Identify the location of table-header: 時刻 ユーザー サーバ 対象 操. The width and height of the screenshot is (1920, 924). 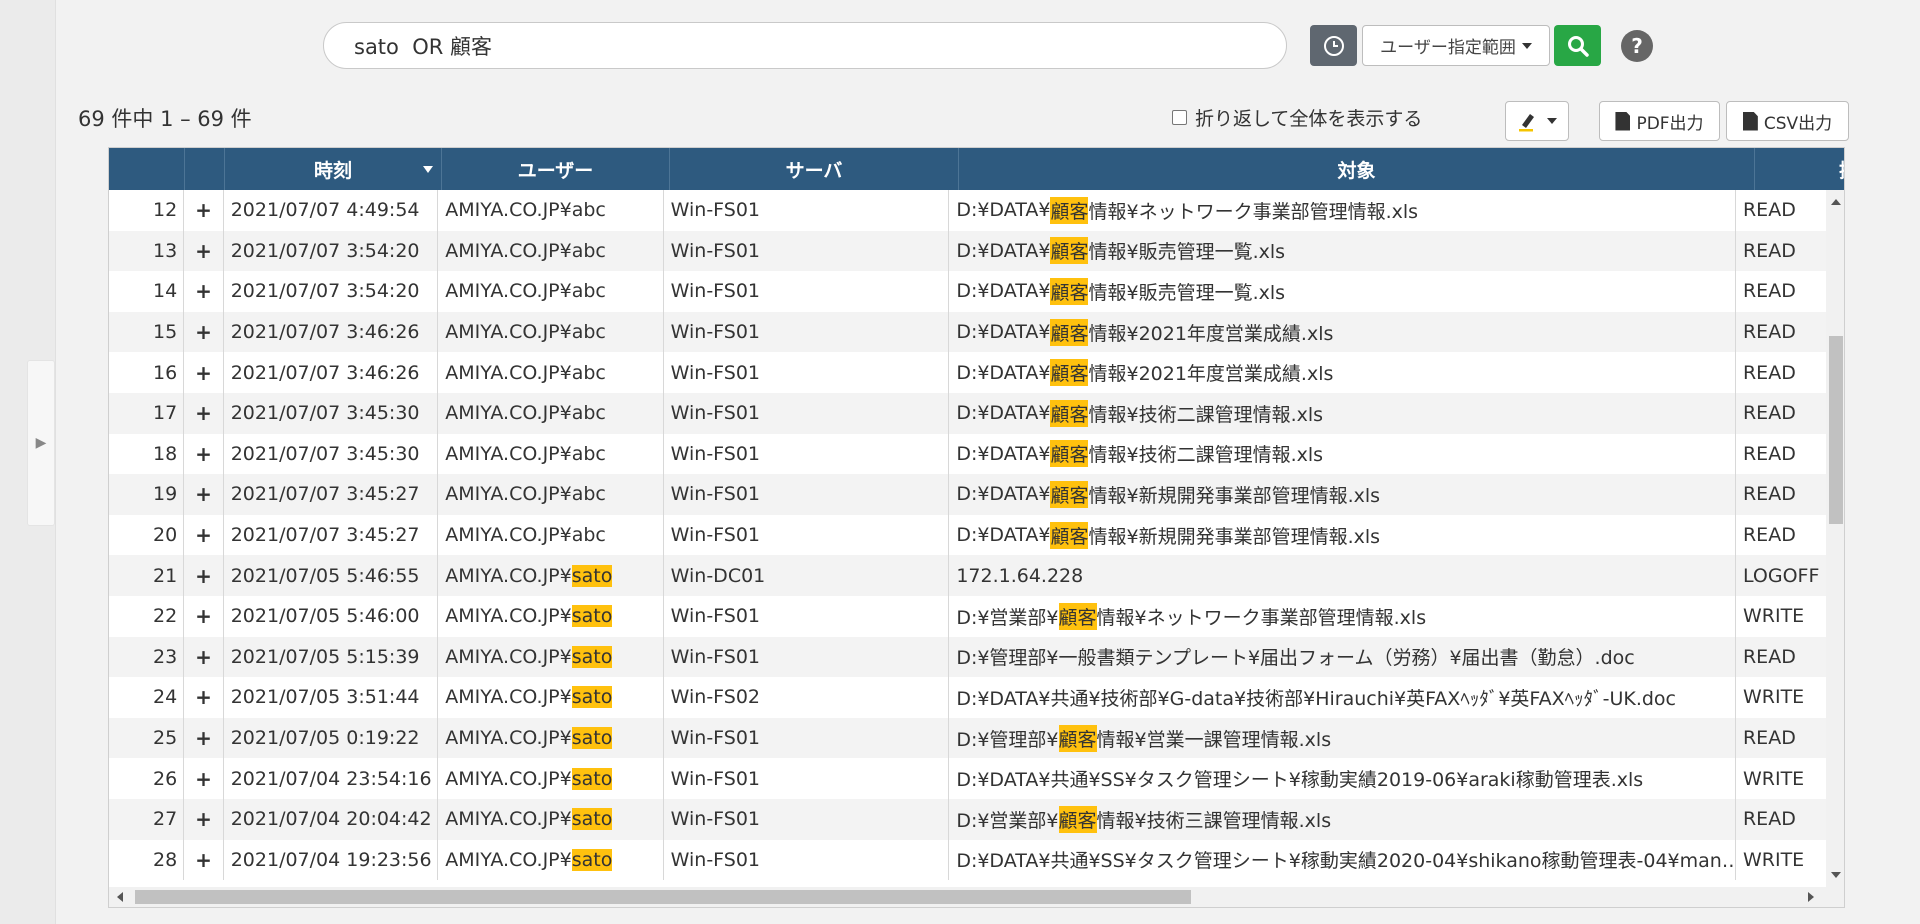
(976, 169).